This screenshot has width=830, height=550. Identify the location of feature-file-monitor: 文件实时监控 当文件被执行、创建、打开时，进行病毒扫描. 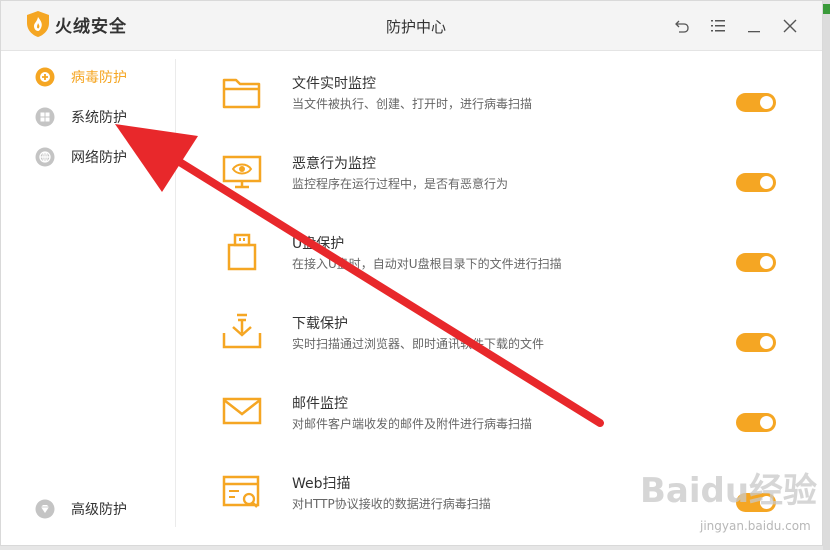
(501, 103).